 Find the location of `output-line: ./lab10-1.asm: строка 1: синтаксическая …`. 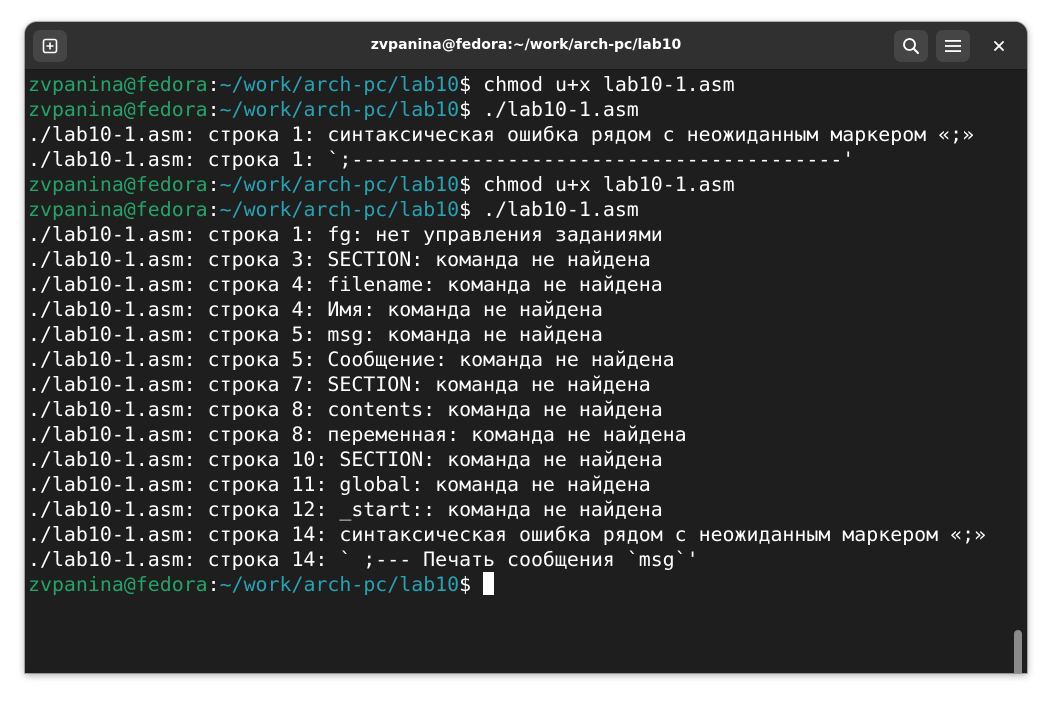

output-line: ./lab10-1.asm: строка 1: синтаксическая … is located at coordinates (507, 134).